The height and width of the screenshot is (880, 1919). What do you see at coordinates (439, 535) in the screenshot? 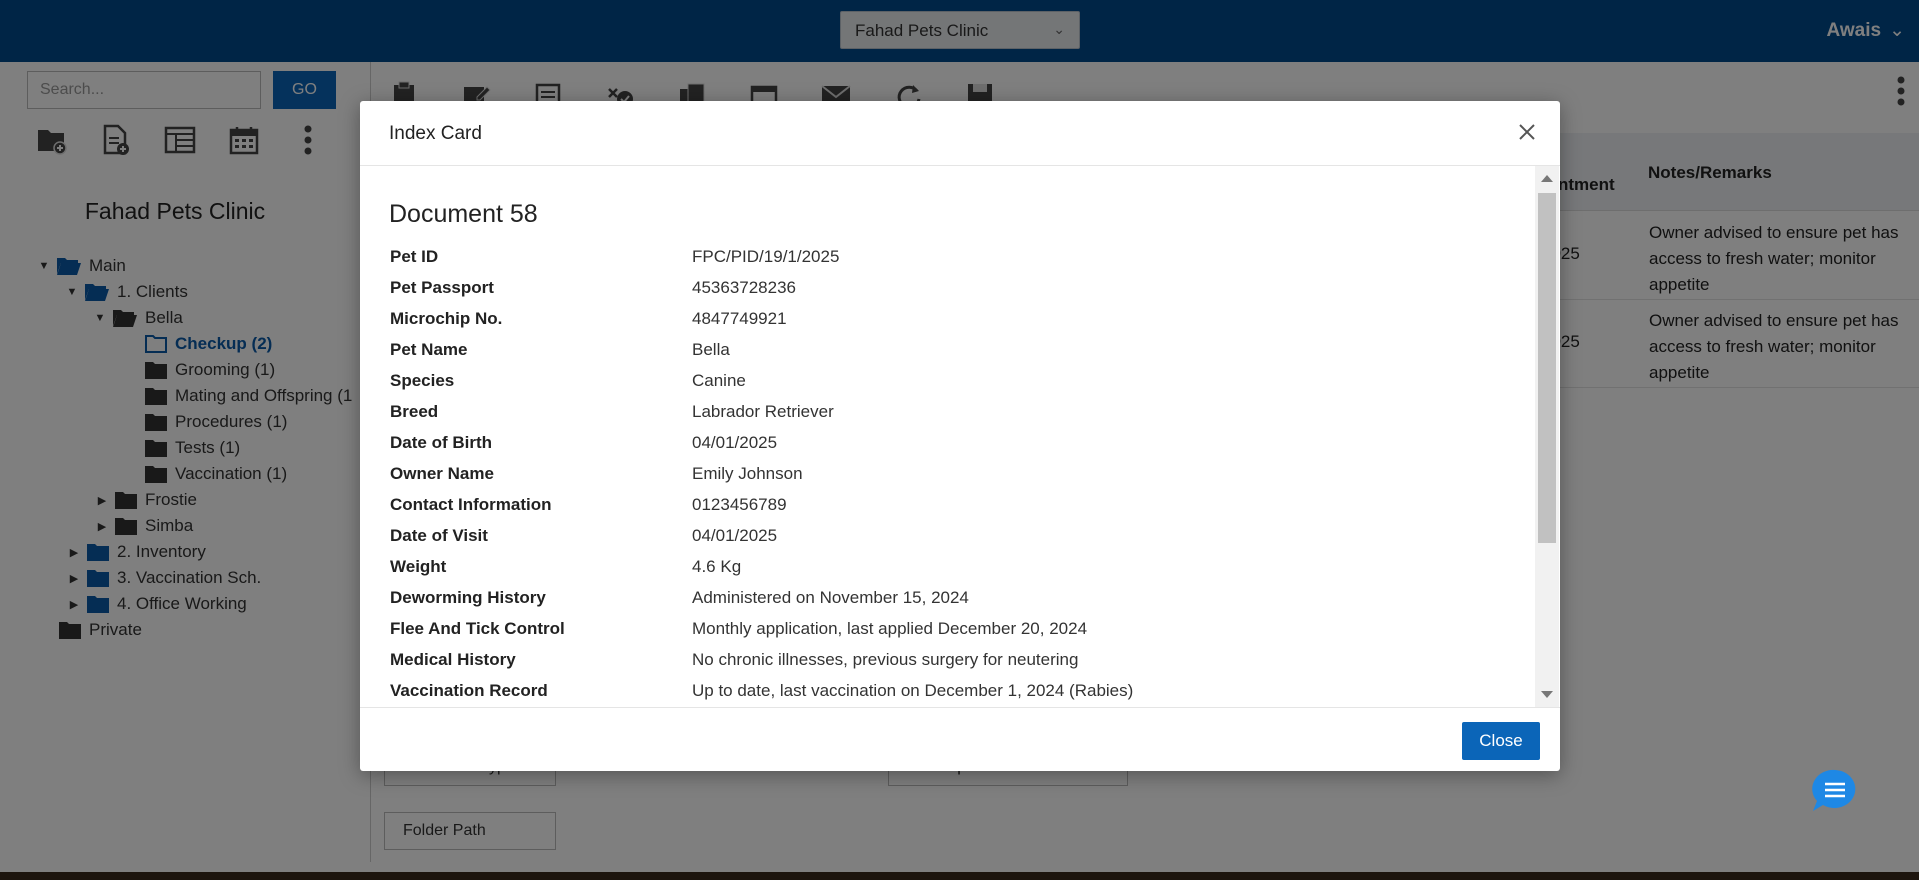
I see `field-label: Date of Visit` at bounding box center [439, 535].